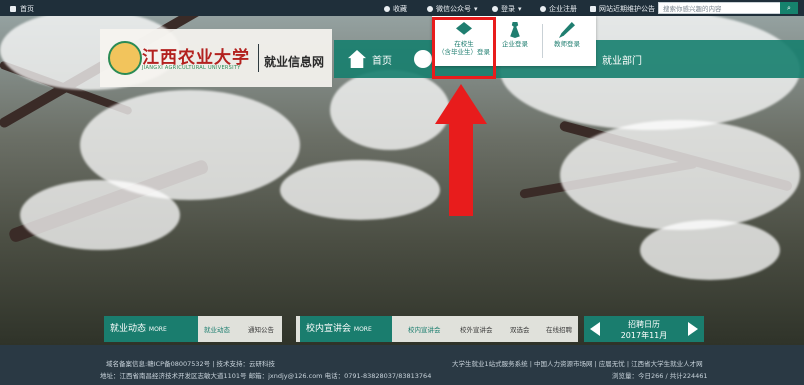 This screenshot has height=385, width=804. I want to click on news-tab-label: 就业动态, so click(128, 329).